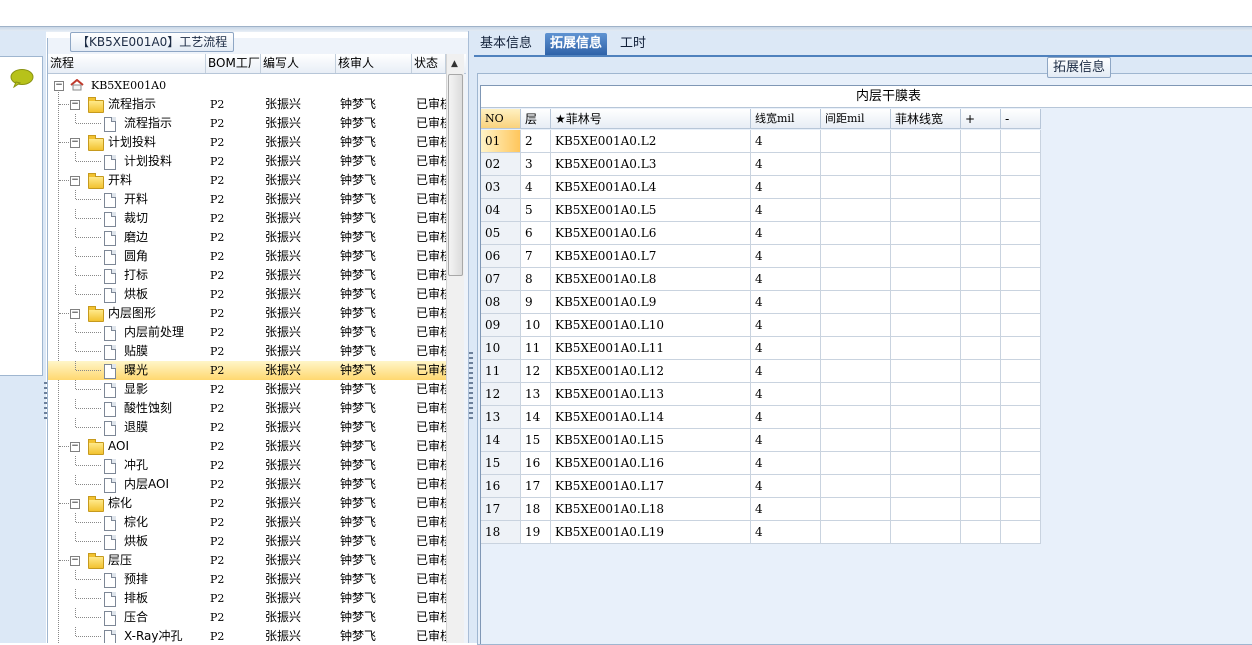  Describe the element at coordinates (247, 351) in the screenshot. I see `tree-row: 贴膜 P2 张振兴 钟梦飞 已审核` at that location.